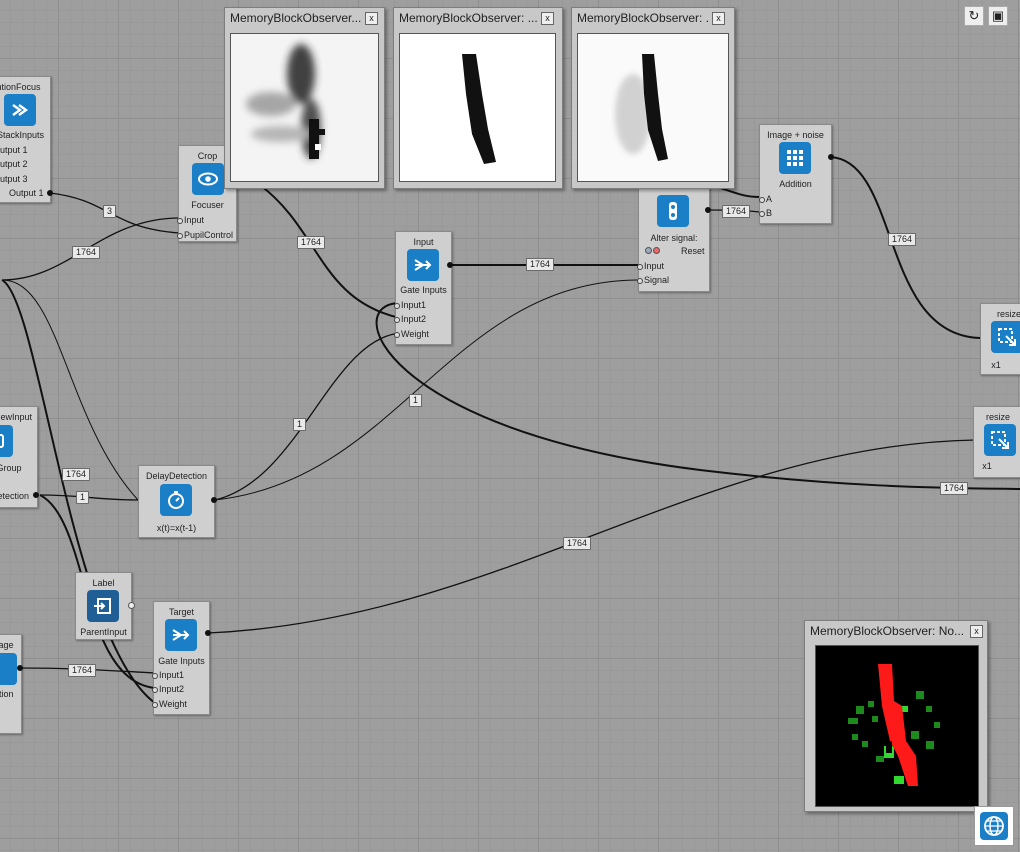 The height and width of the screenshot is (852, 1020). What do you see at coordinates (795, 174) in the screenshot?
I see `node-image-noise: Image + noise Addition A B` at bounding box center [795, 174].